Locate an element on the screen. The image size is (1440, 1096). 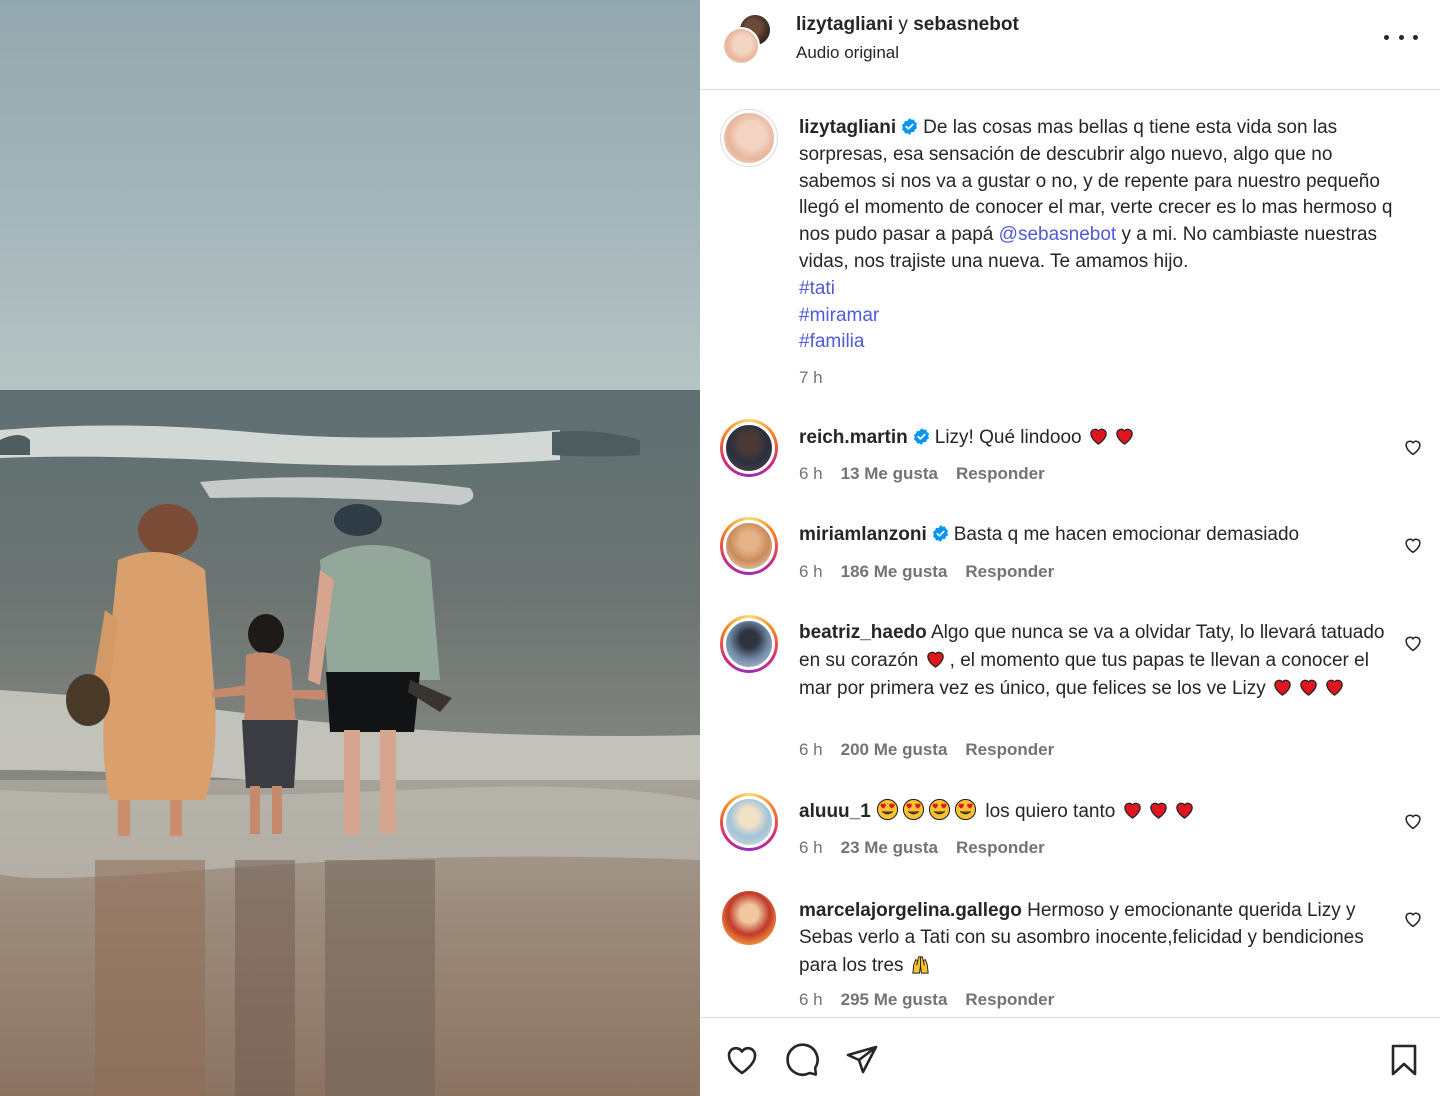
like-count: 295 Me gusta is located at coordinates (894, 999).